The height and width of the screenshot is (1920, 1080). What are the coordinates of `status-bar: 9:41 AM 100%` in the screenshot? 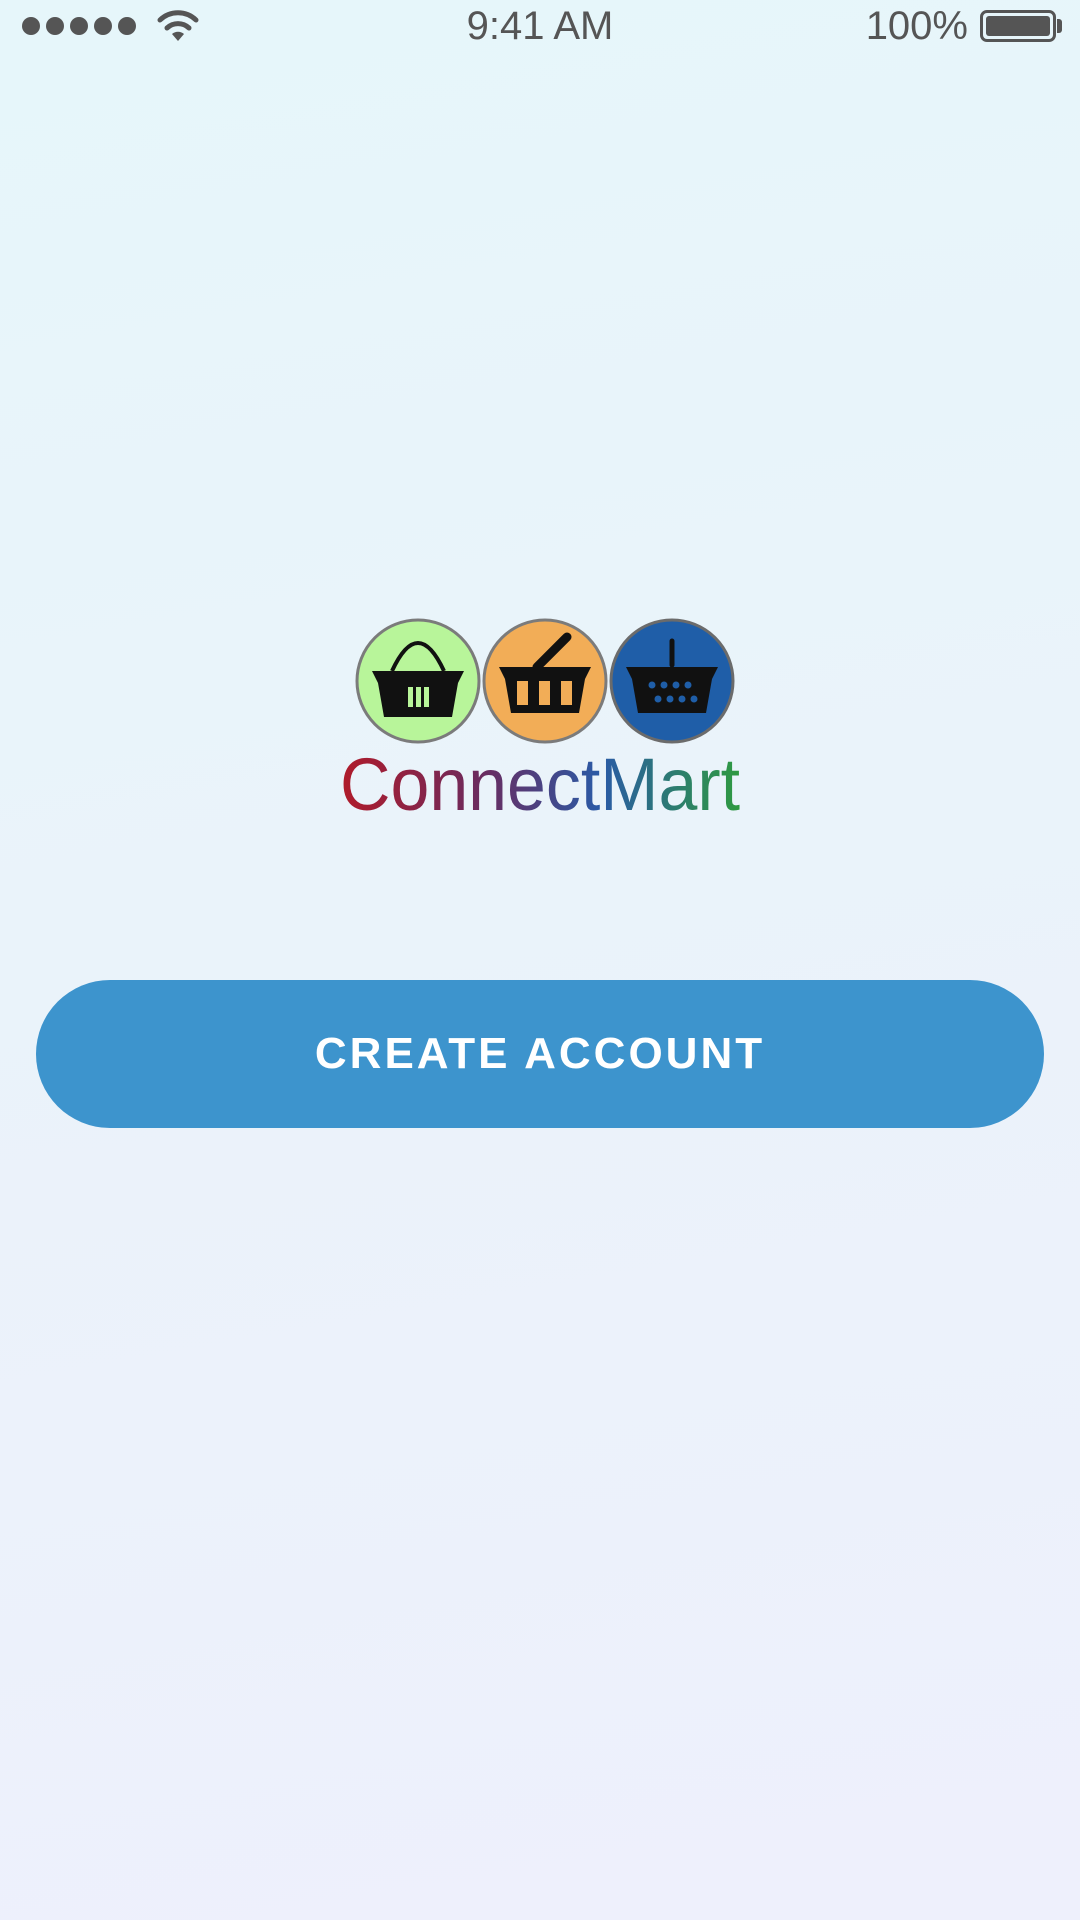 It's located at (540, 27).